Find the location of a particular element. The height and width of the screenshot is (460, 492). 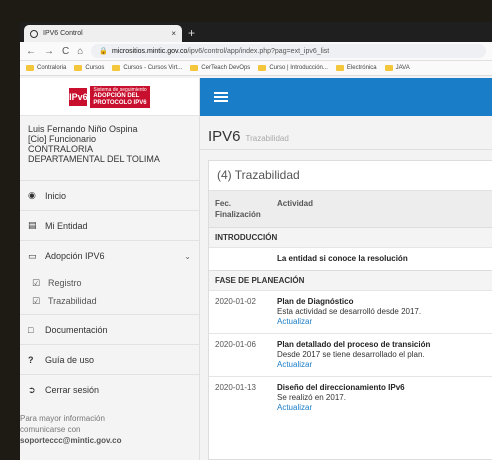

document-icon: □ is located at coordinates (31, 329).